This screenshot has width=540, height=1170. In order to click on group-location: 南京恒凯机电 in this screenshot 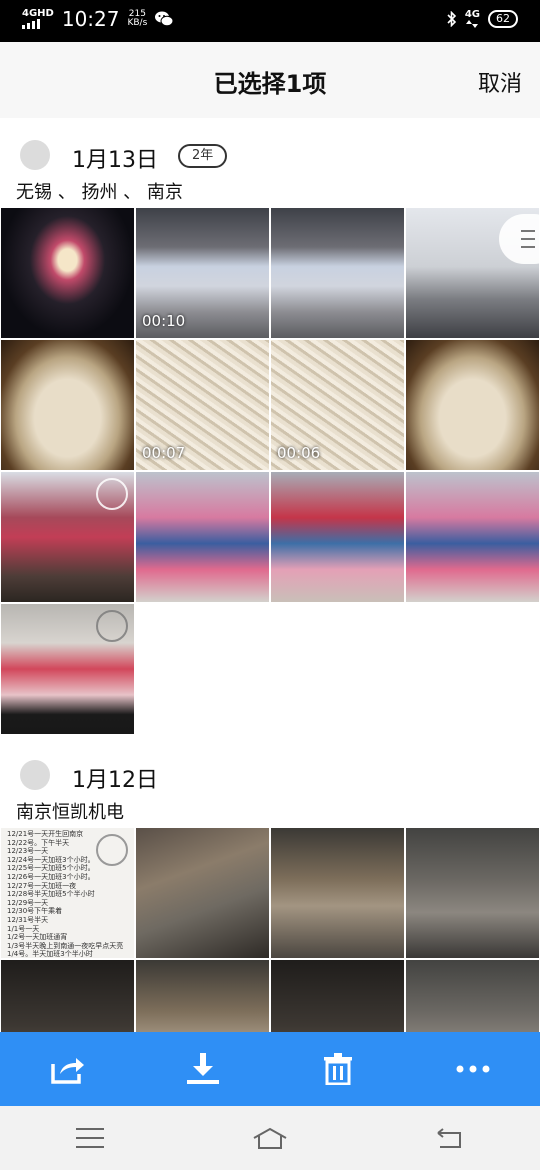, I will do `click(70, 812)`.